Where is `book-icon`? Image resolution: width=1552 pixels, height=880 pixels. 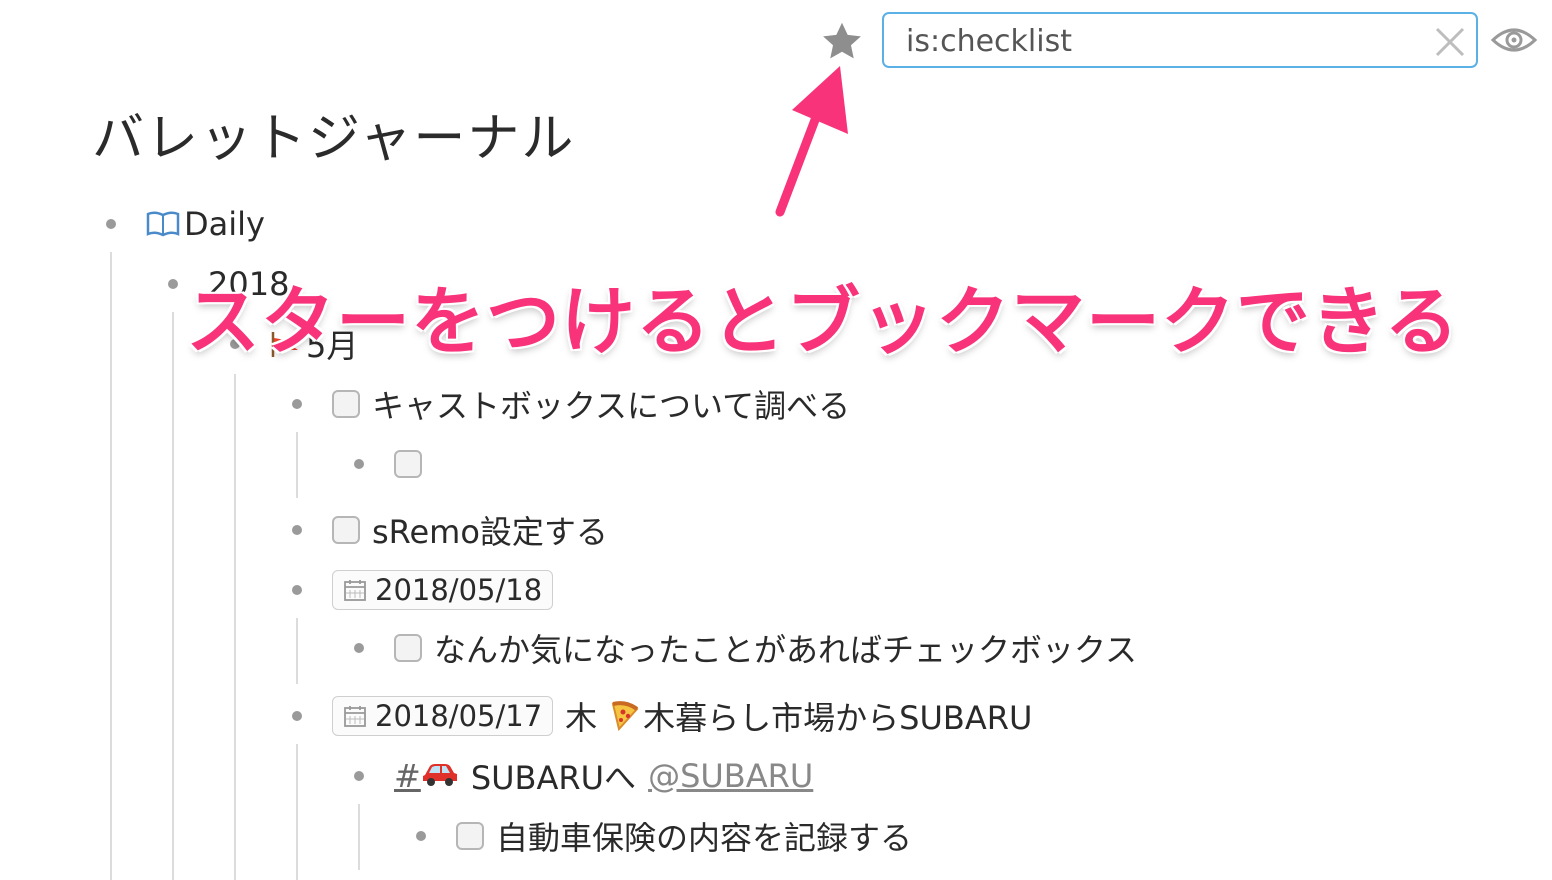
book-icon is located at coordinates (163, 224).